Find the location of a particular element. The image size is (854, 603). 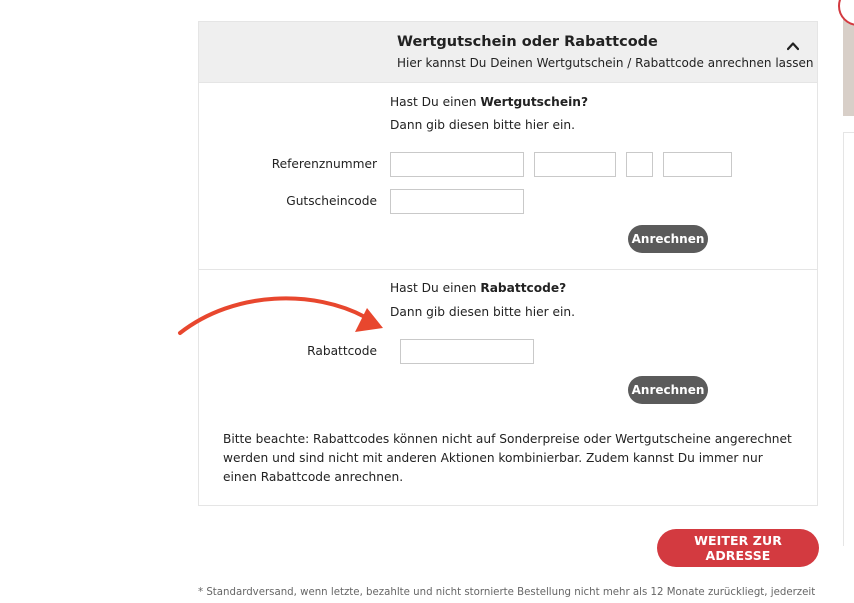

gift-code-field is located at coordinates (457, 201).